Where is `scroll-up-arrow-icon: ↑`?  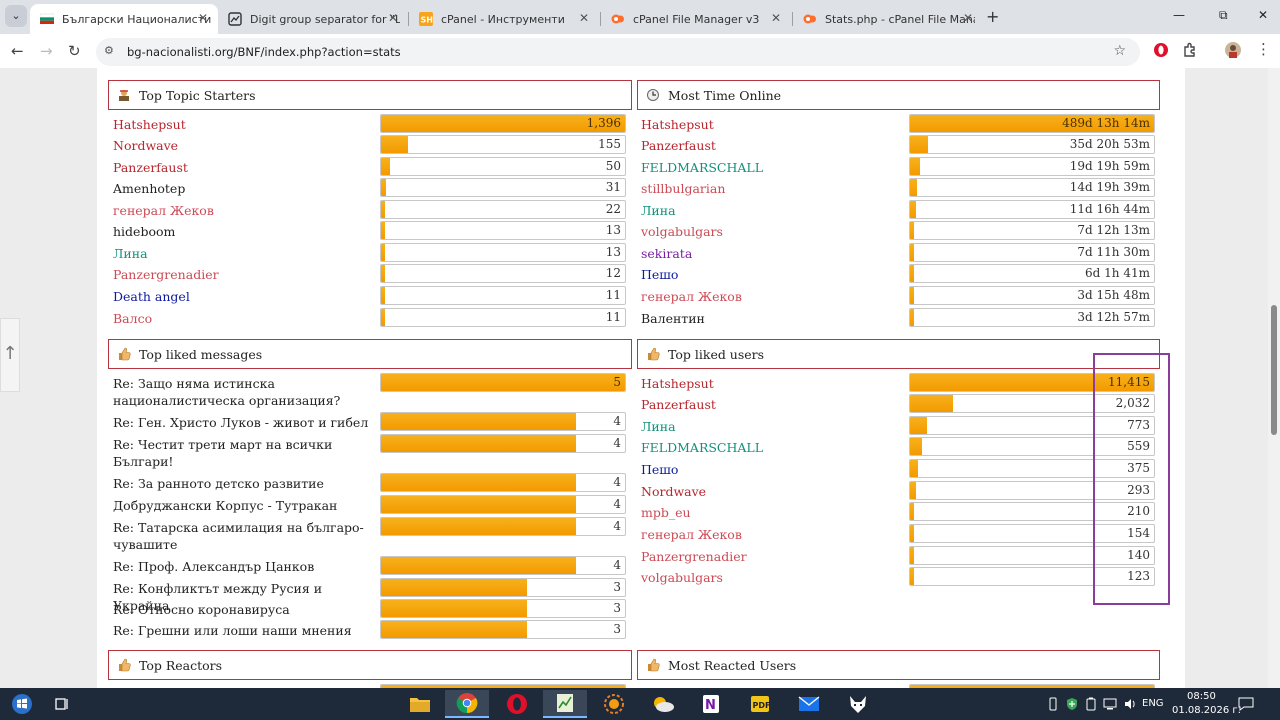 scroll-up-arrow-icon: ↑ is located at coordinates (10, 355).